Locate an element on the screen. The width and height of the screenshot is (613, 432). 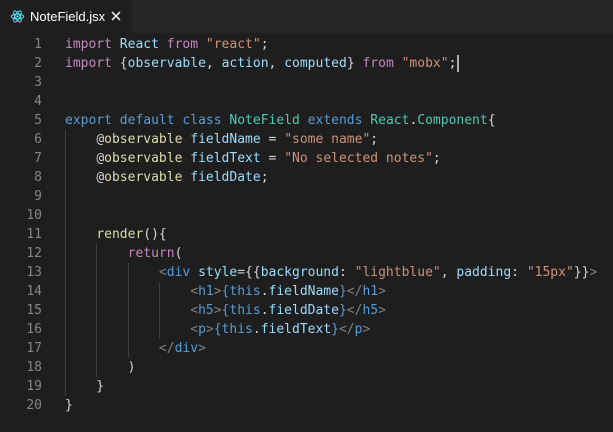
code-token: "mobx" is located at coordinates (425, 63).